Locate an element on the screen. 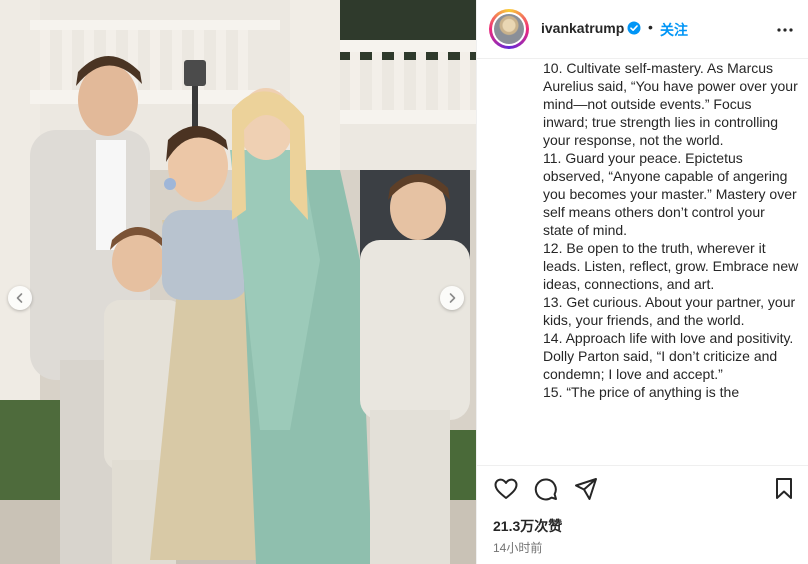 The width and height of the screenshot is (808, 564). likes-count: 21.3万次赞 is located at coordinates (527, 526).